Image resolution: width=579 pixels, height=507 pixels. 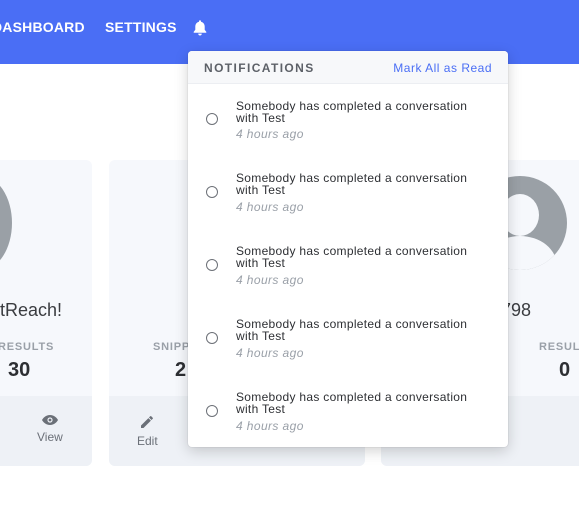 What do you see at coordinates (42, 27) in the screenshot?
I see `nav-dashboard-link: DASHBOARD` at bounding box center [42, 27].